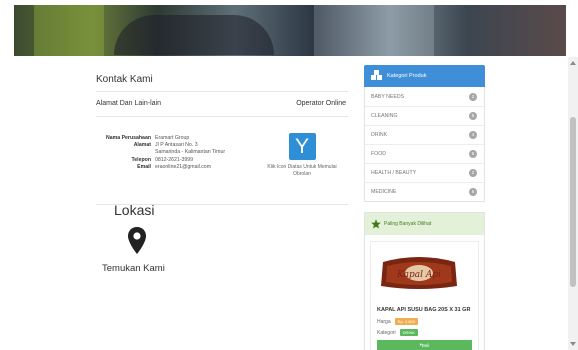  I want to click on category-panel-header: Kategori Produk, so click(424, 76).